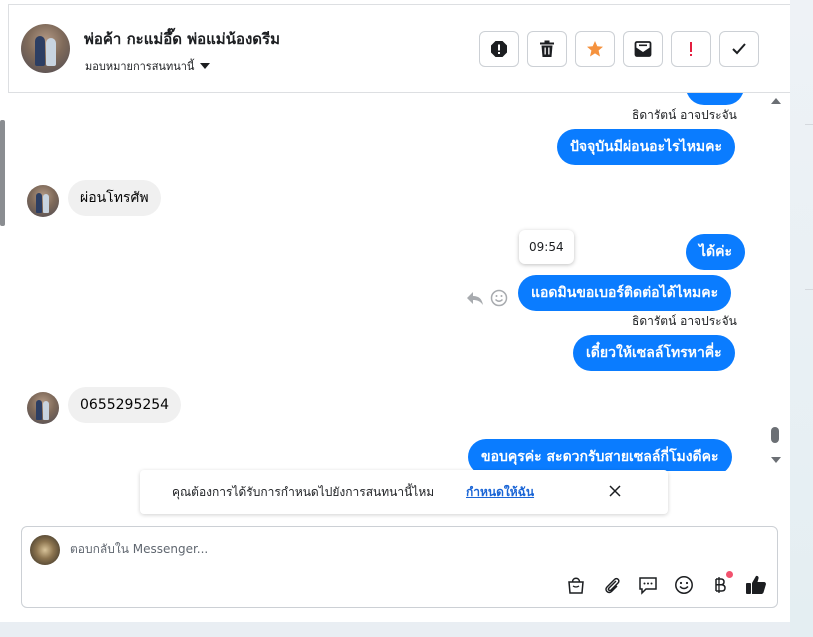 The height and width of the screenshot is (637, 813). I want to click on alert-octagon-icon, so click(499, 49).